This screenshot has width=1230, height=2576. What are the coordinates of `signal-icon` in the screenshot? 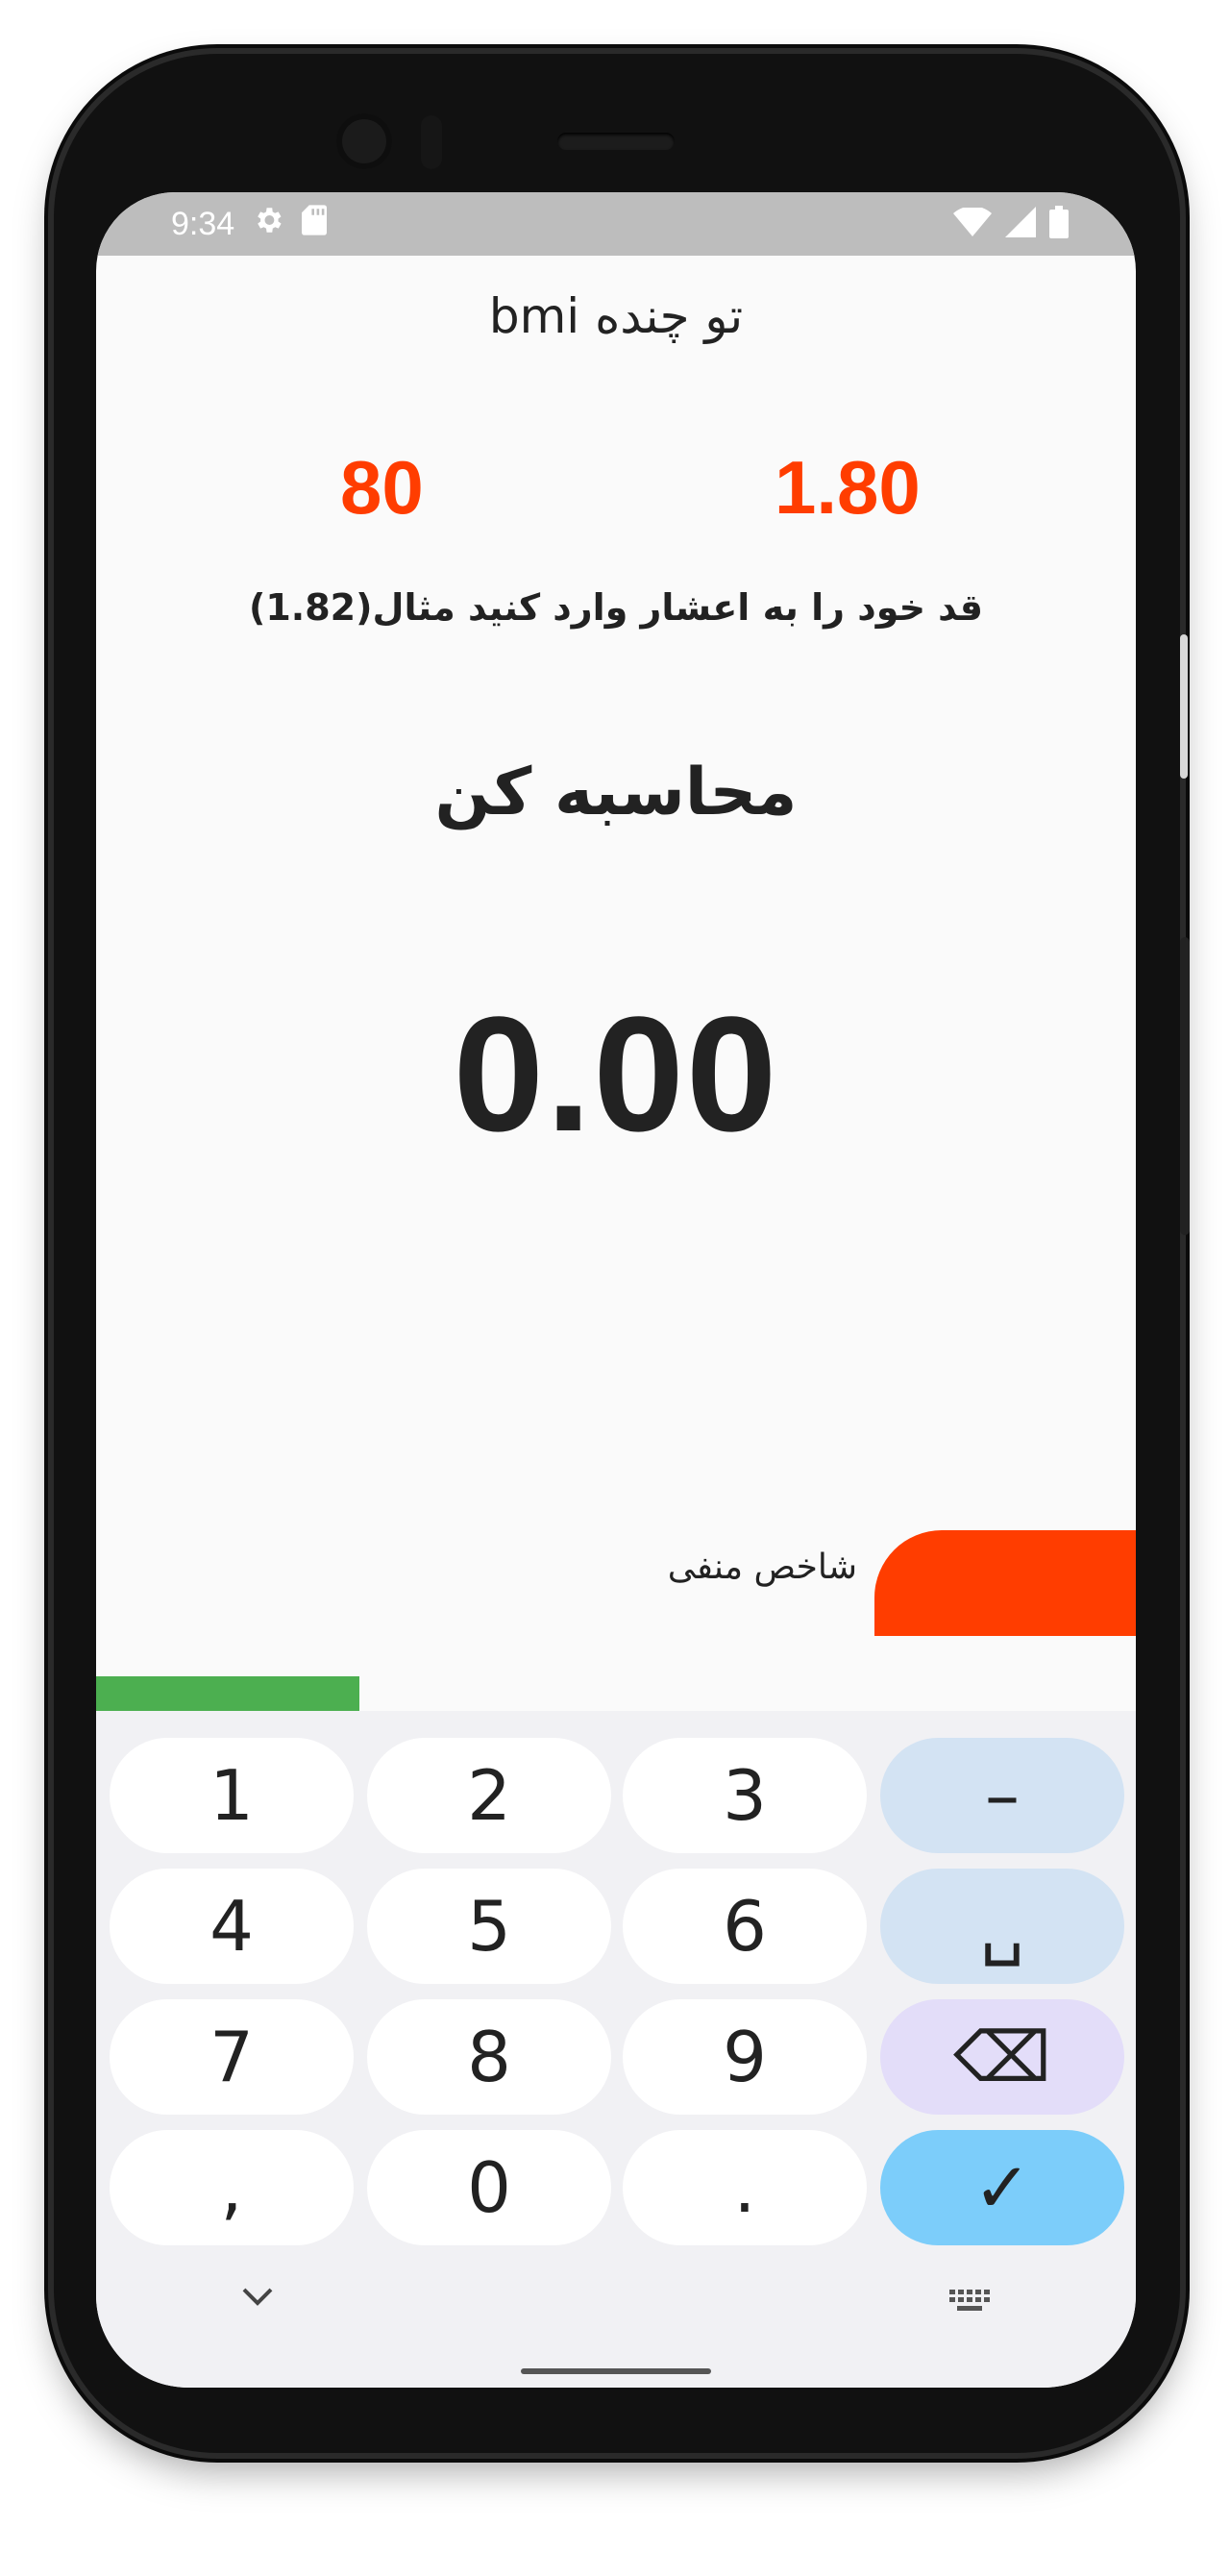 It's located at (1020, 224).